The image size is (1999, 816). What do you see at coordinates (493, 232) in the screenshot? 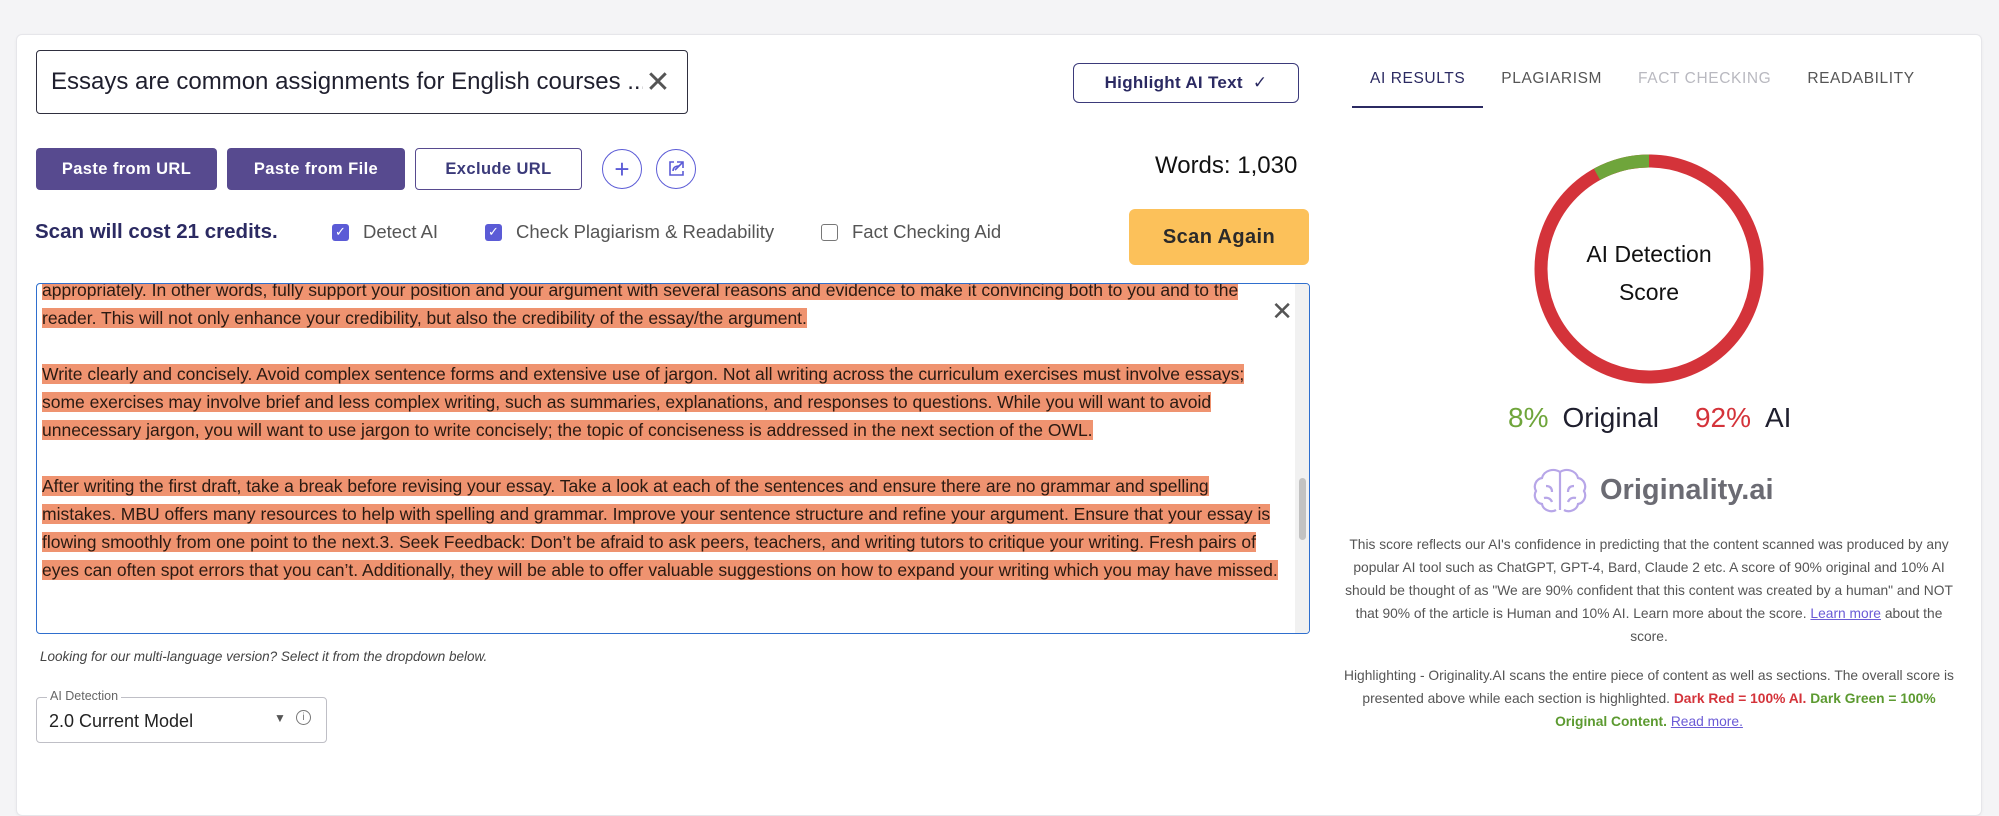
I see `plagiarism-checkbox: ✓` at bounding box center [493, 232].